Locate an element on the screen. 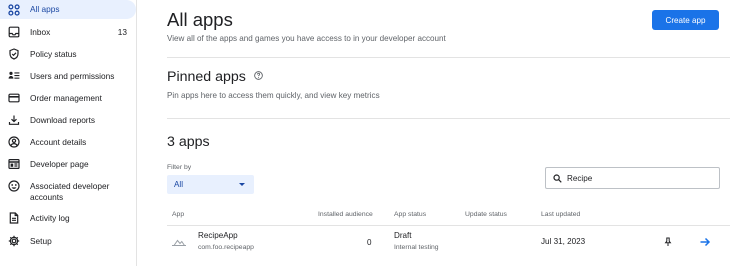 The height and width of the screenshot is (266, 730). users-list-icon is located at coordinates (14, 76).